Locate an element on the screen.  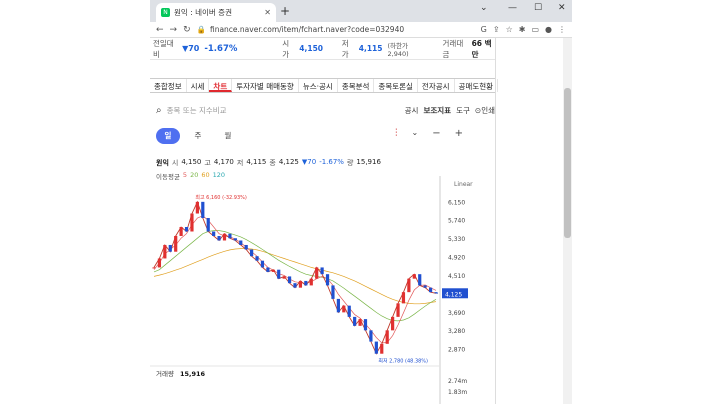
naver-favicon-icon: N is located at coordinates (165, 12).